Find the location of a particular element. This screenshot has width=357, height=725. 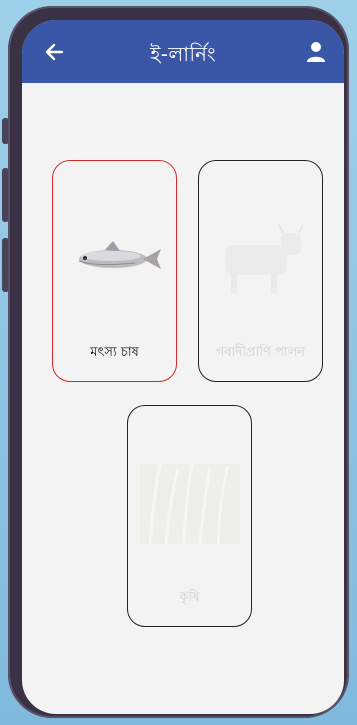

category-label-agriculture: কৃষি is located at coordinates (189, 597).